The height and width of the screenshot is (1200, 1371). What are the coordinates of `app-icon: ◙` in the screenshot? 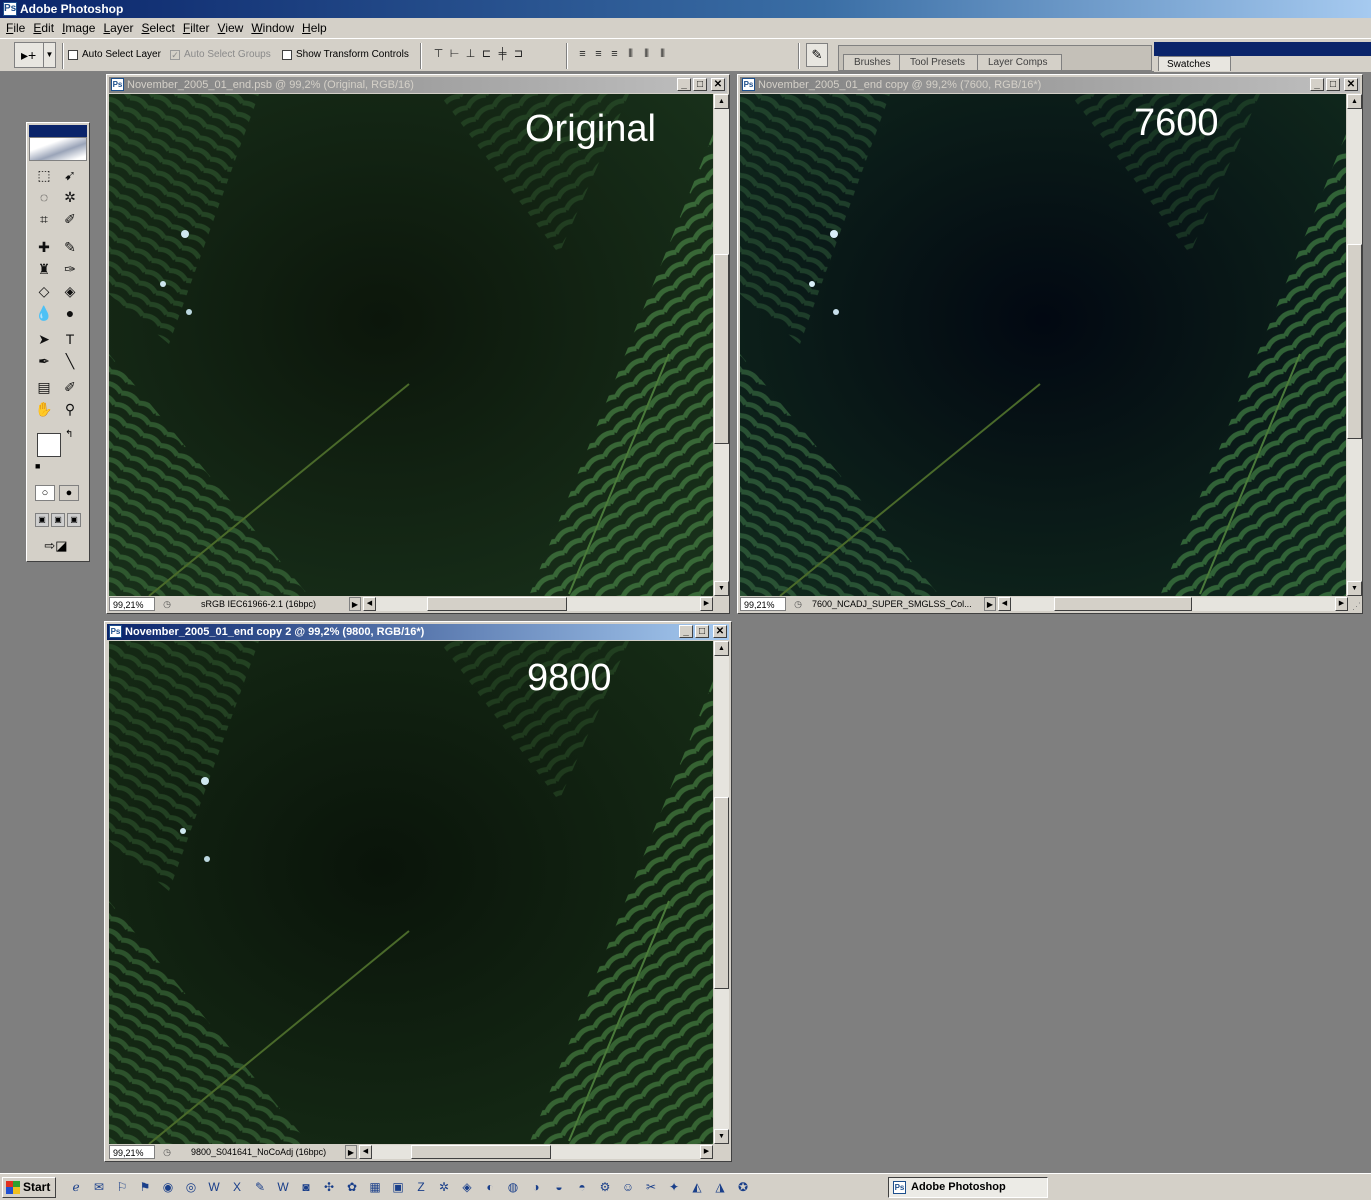 It's located at (306, 1187).